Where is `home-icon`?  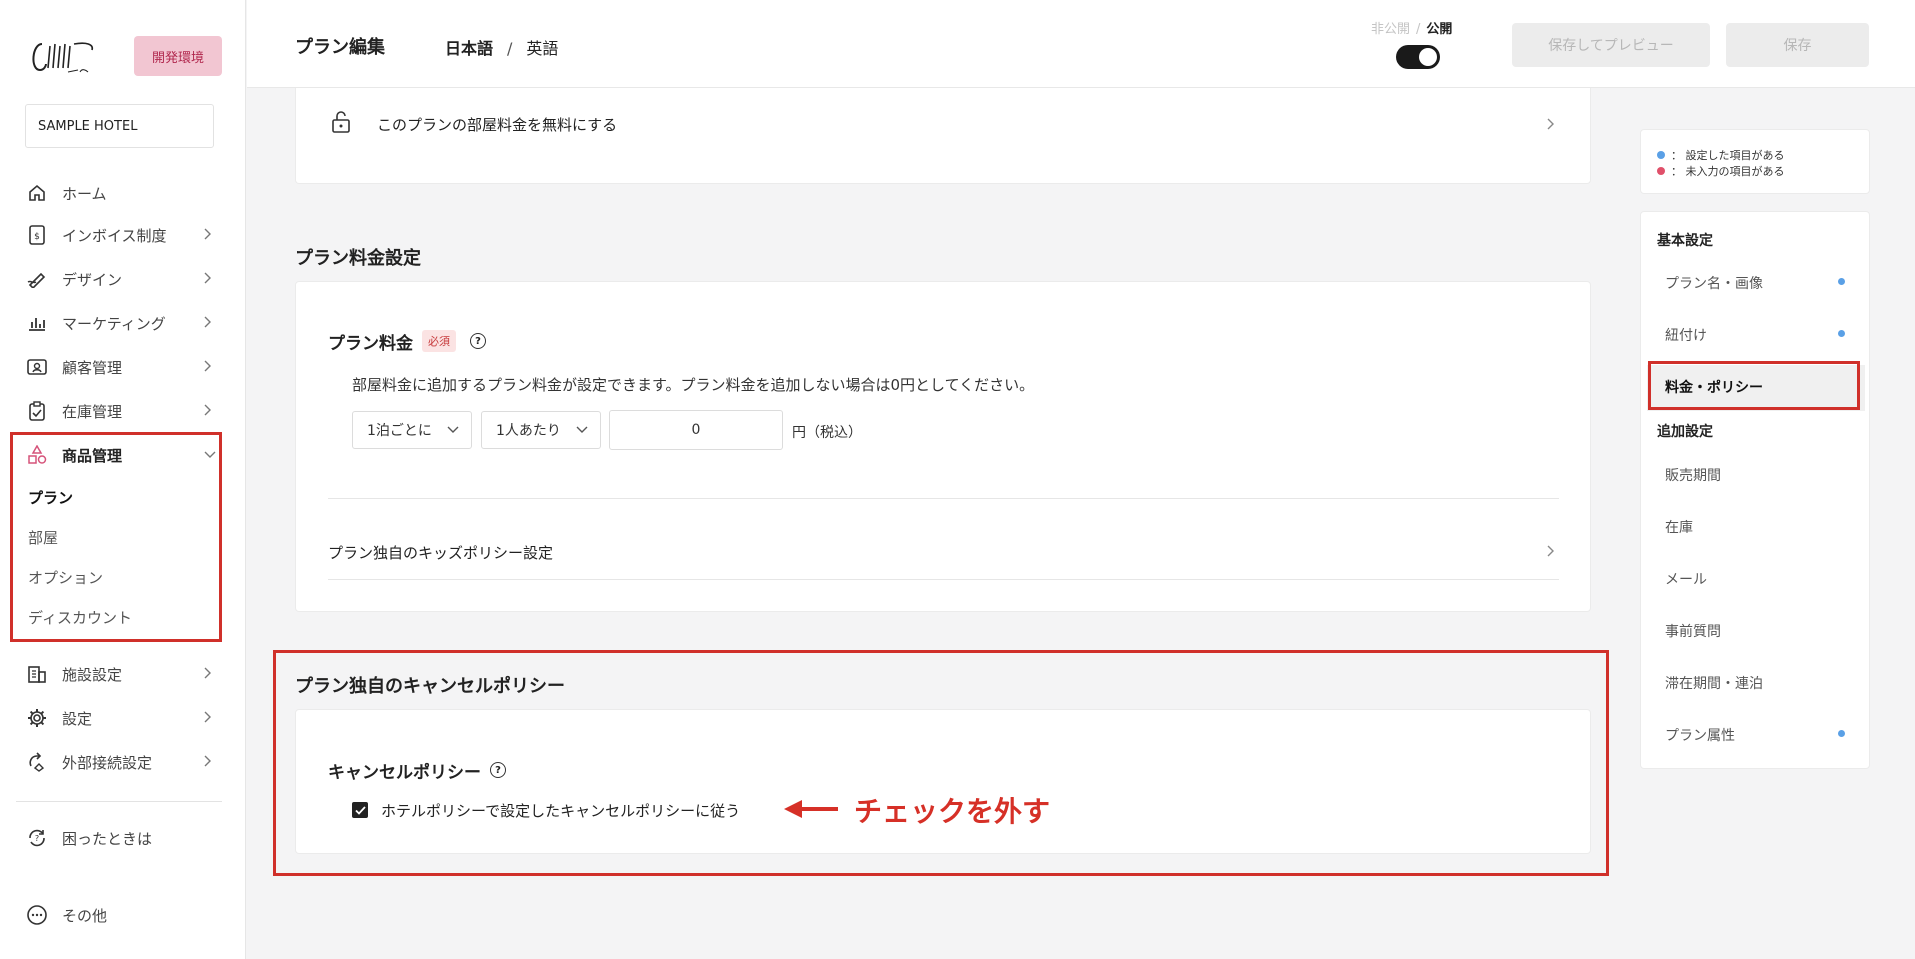 home-icon is located at coordinates (37, 193).